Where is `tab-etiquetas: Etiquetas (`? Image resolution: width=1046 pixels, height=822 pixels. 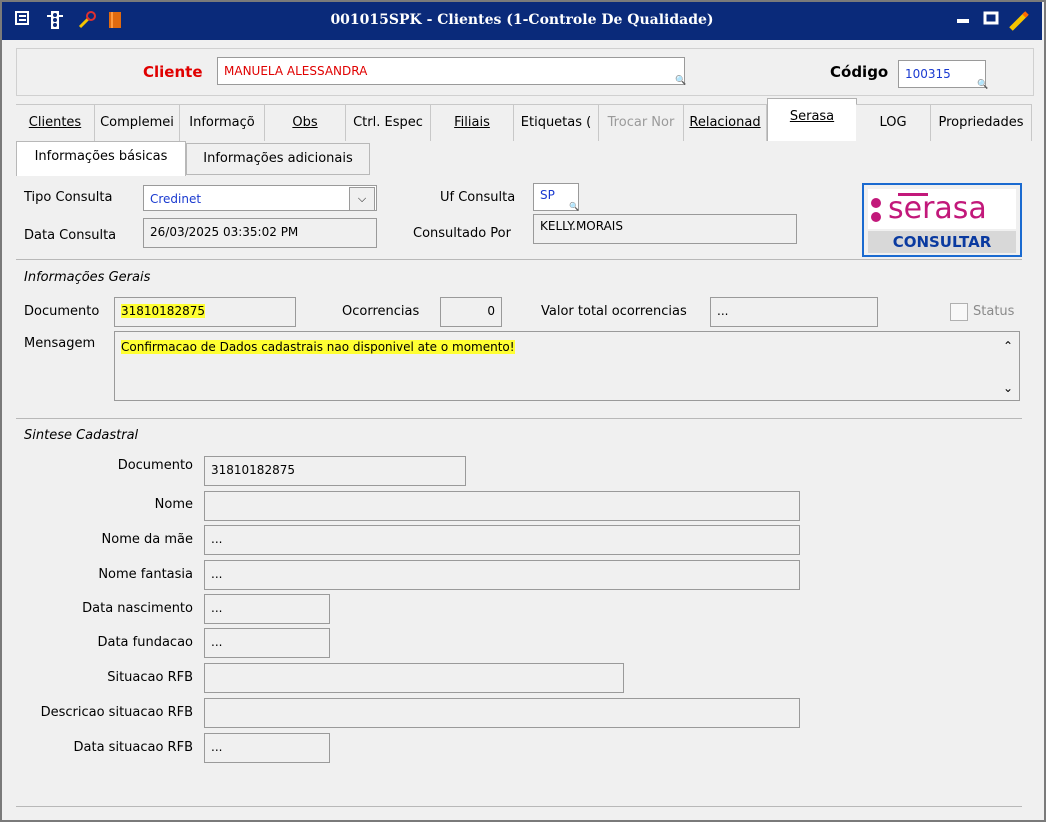
tab-etiquetas: Etiquetas ( is located at coordinates (556, 122).